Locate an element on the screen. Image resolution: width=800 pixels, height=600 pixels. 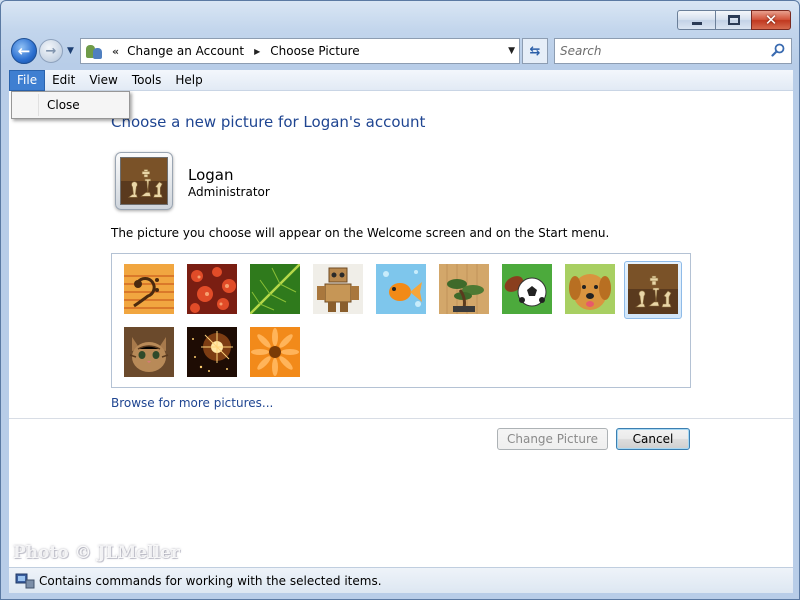
forward-arrow-icon: → is located at coordinates (51, 51).